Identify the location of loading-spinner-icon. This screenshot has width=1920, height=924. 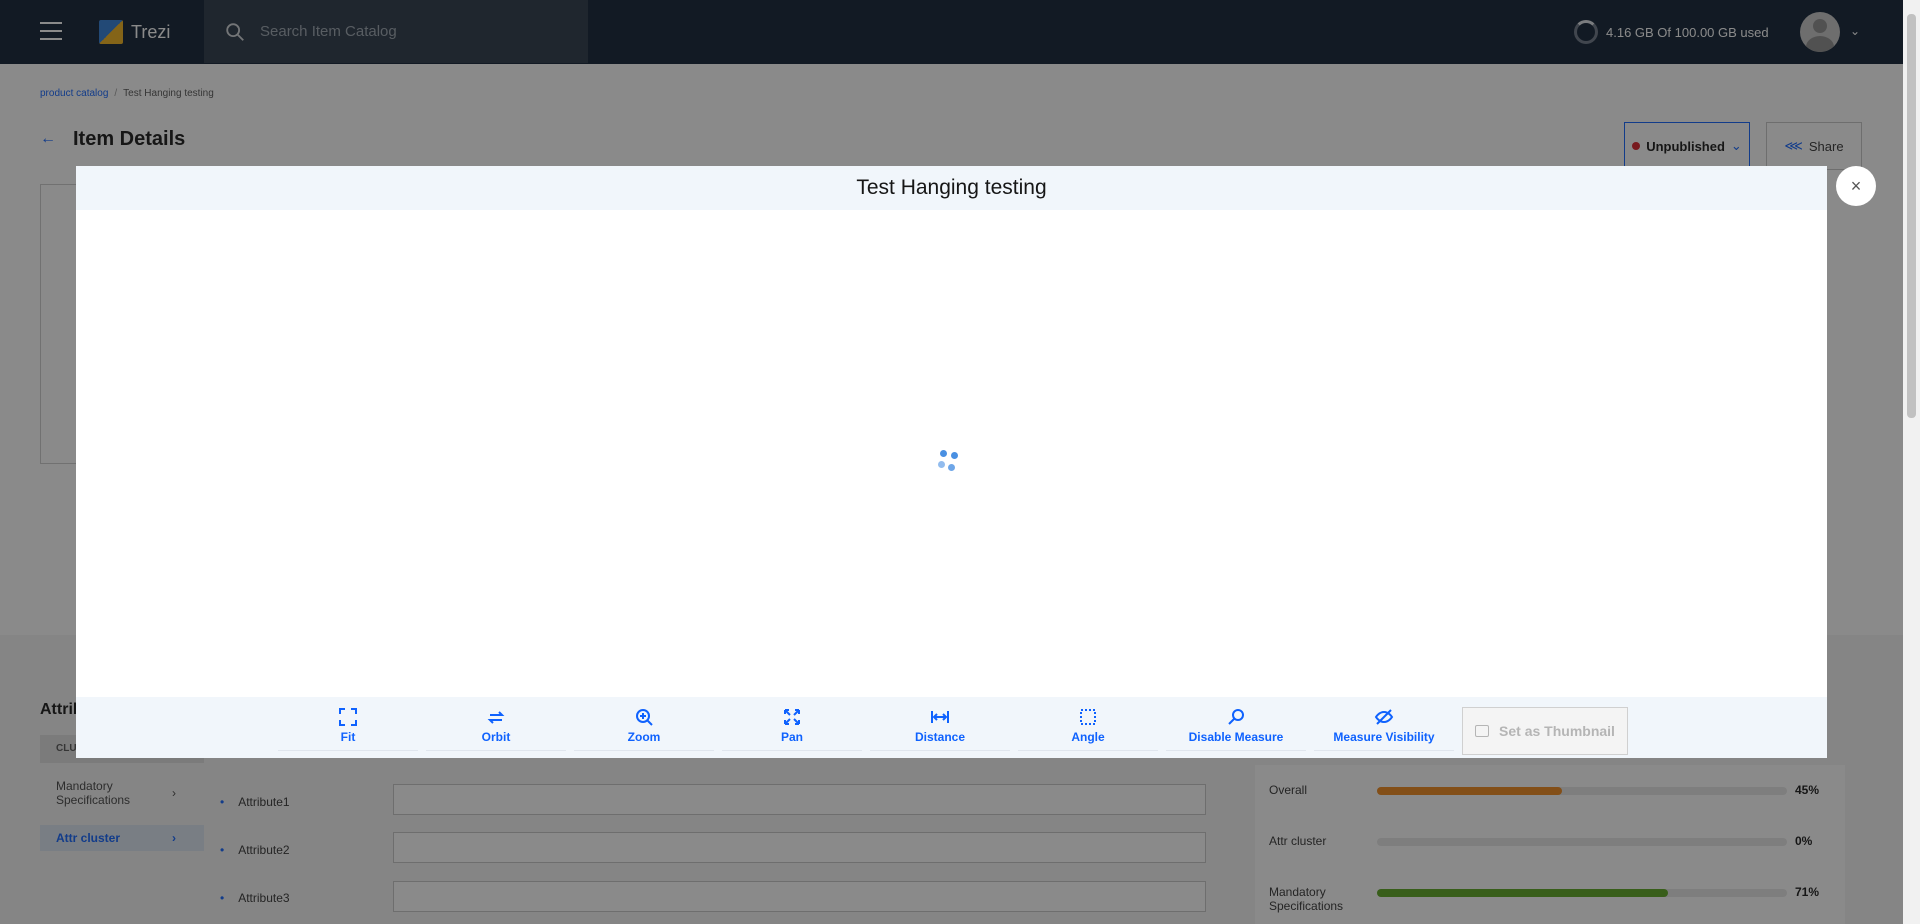
(950, 462).